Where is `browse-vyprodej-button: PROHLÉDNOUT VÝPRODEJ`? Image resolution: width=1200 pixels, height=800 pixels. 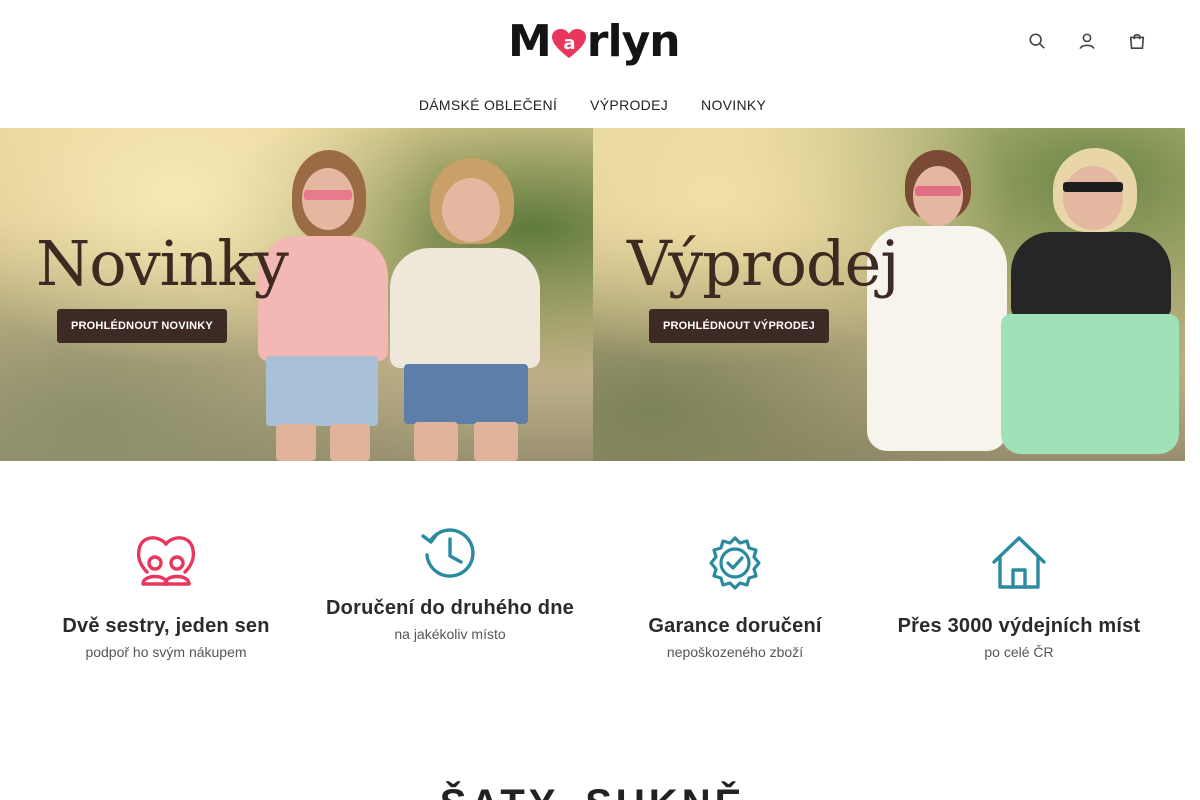
browse-vyprodej-button: PROHLÉDNOUT VÝPRODEJ is located at coordinates (739, 326).